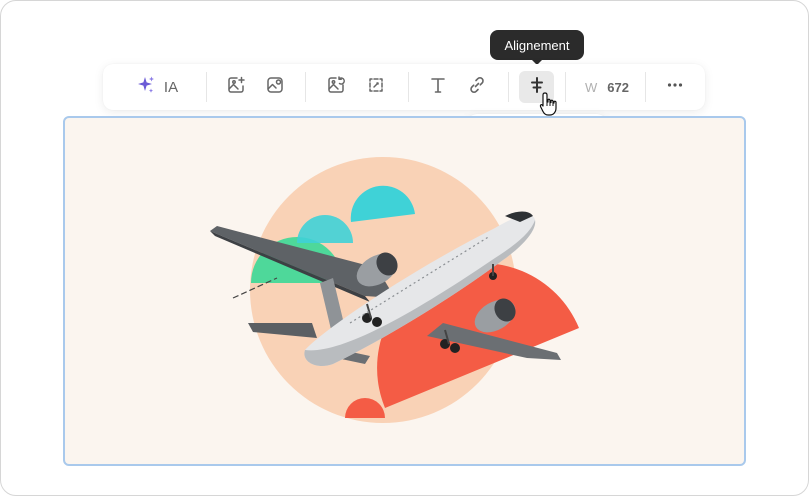 The image size is (809, 496). I want to click on image-rotate-icon, so click(336, 87).